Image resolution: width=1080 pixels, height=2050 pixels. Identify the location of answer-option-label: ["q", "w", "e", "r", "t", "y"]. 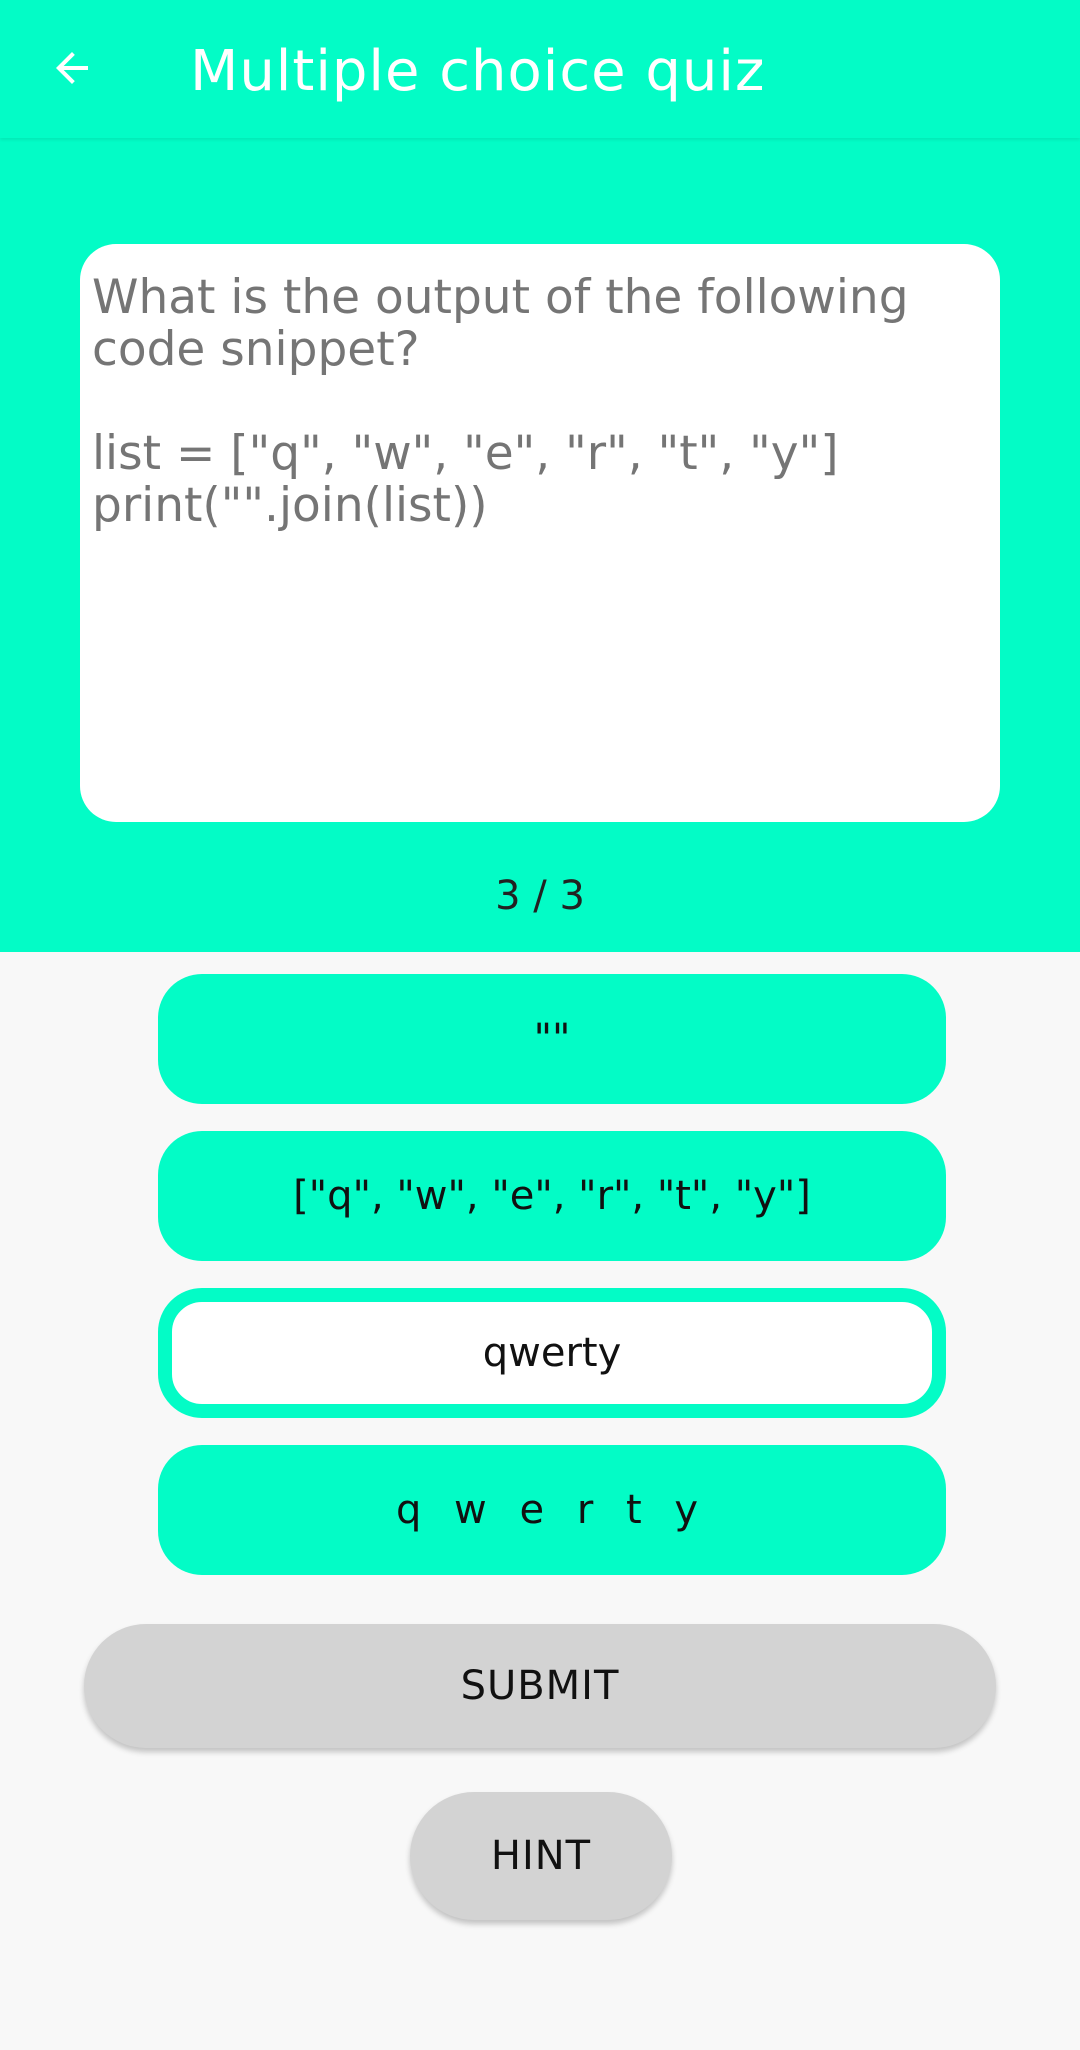
(552, 1196).